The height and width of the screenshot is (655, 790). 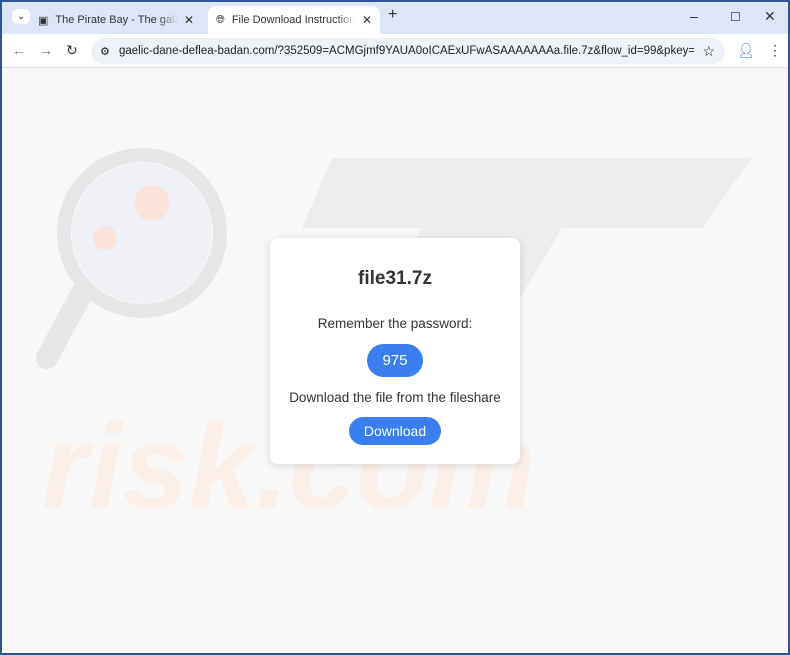 I want to click on pirate-ship-icon: ▣, so click(x=43, y=20).